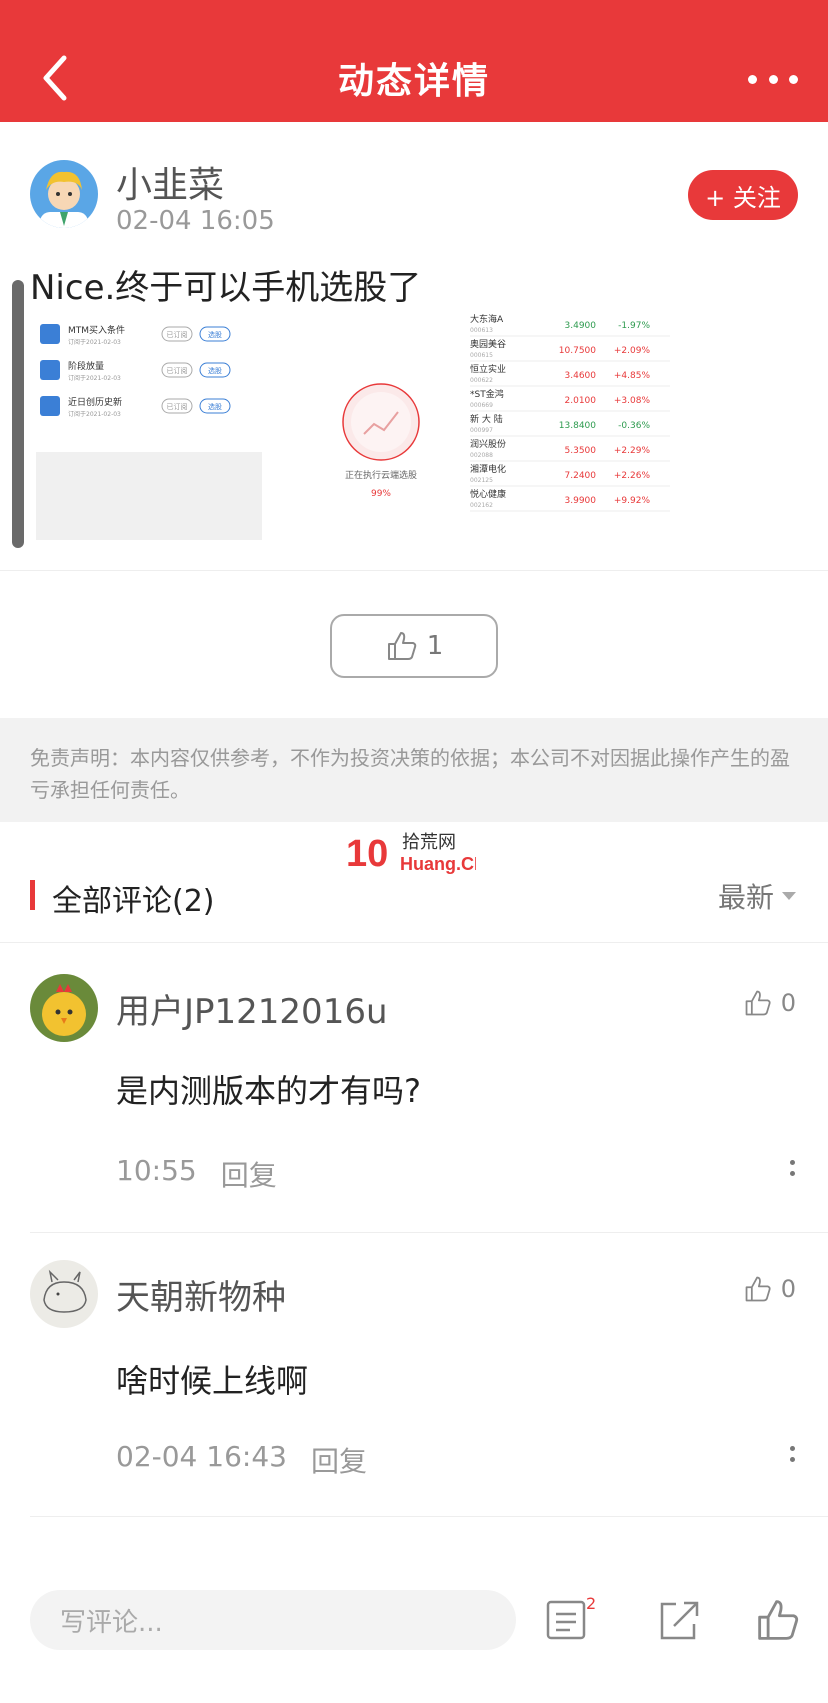 The image size is (828, 1703). Describe the element at coordinates (481, 480) in the screenshot. I see `stock-code: 002125` at that location.